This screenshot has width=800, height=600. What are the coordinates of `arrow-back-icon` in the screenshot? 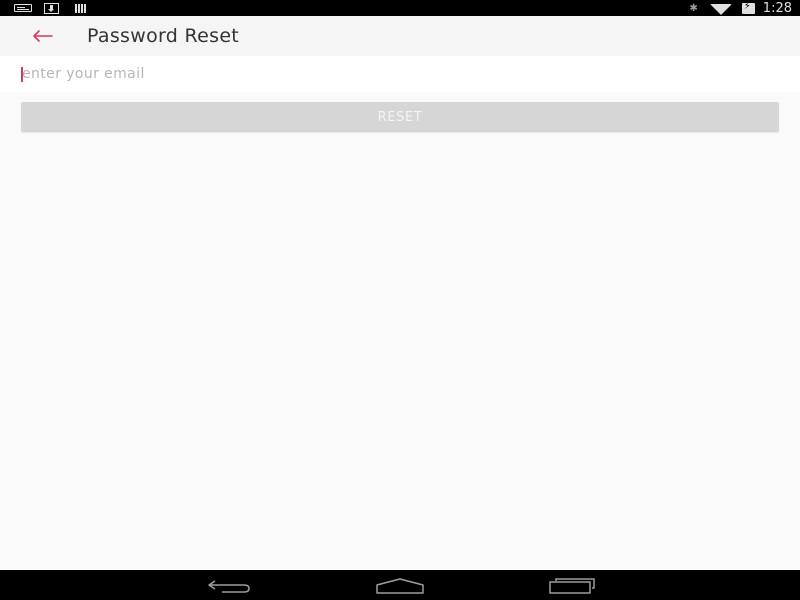 It's located at (43, 36).